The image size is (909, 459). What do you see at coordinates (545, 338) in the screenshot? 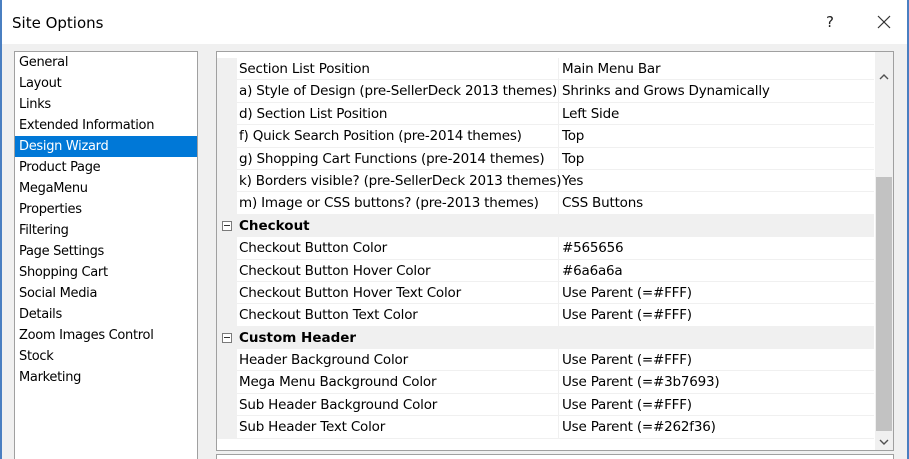
I see `category-custom-header: Custom Header` at bounding box center [545, 338].